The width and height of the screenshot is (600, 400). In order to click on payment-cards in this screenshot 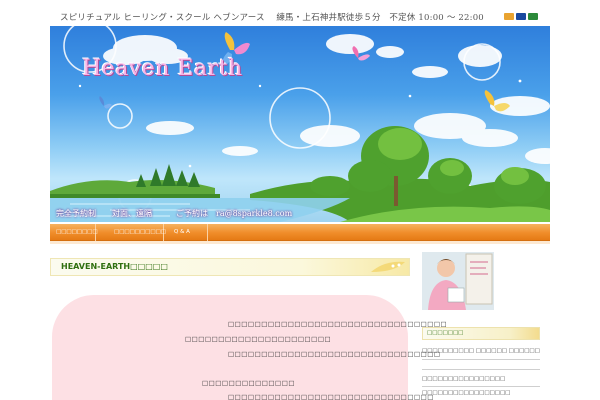, I will do `click(521, 16)`.